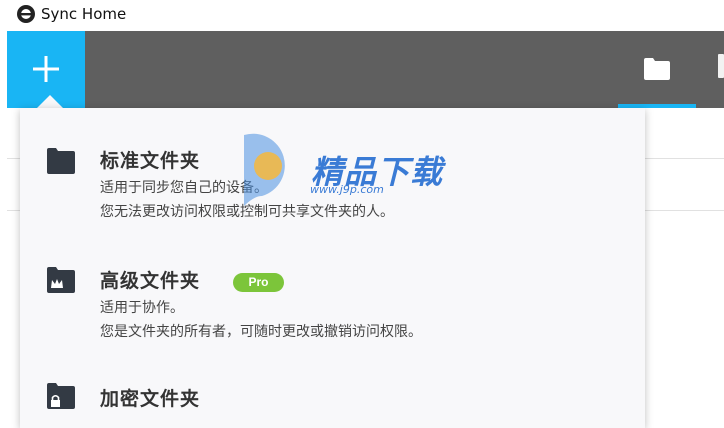 Image resolution: width=724 pixels, height=428 pixels. I want to click on sync-logo-icon, so click(26, 14).